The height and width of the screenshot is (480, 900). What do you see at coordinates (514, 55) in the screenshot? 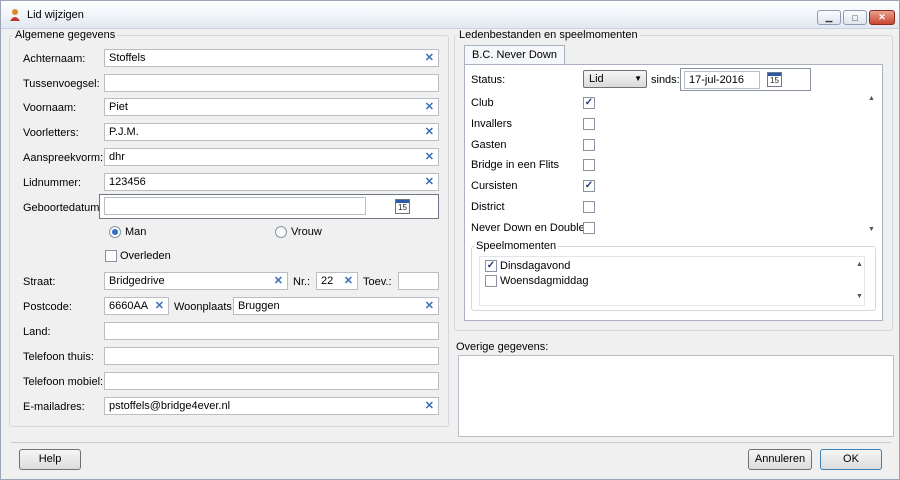
I see `tab-bc-never-down: B.C. Never Down` at bounding box center [514, 55].